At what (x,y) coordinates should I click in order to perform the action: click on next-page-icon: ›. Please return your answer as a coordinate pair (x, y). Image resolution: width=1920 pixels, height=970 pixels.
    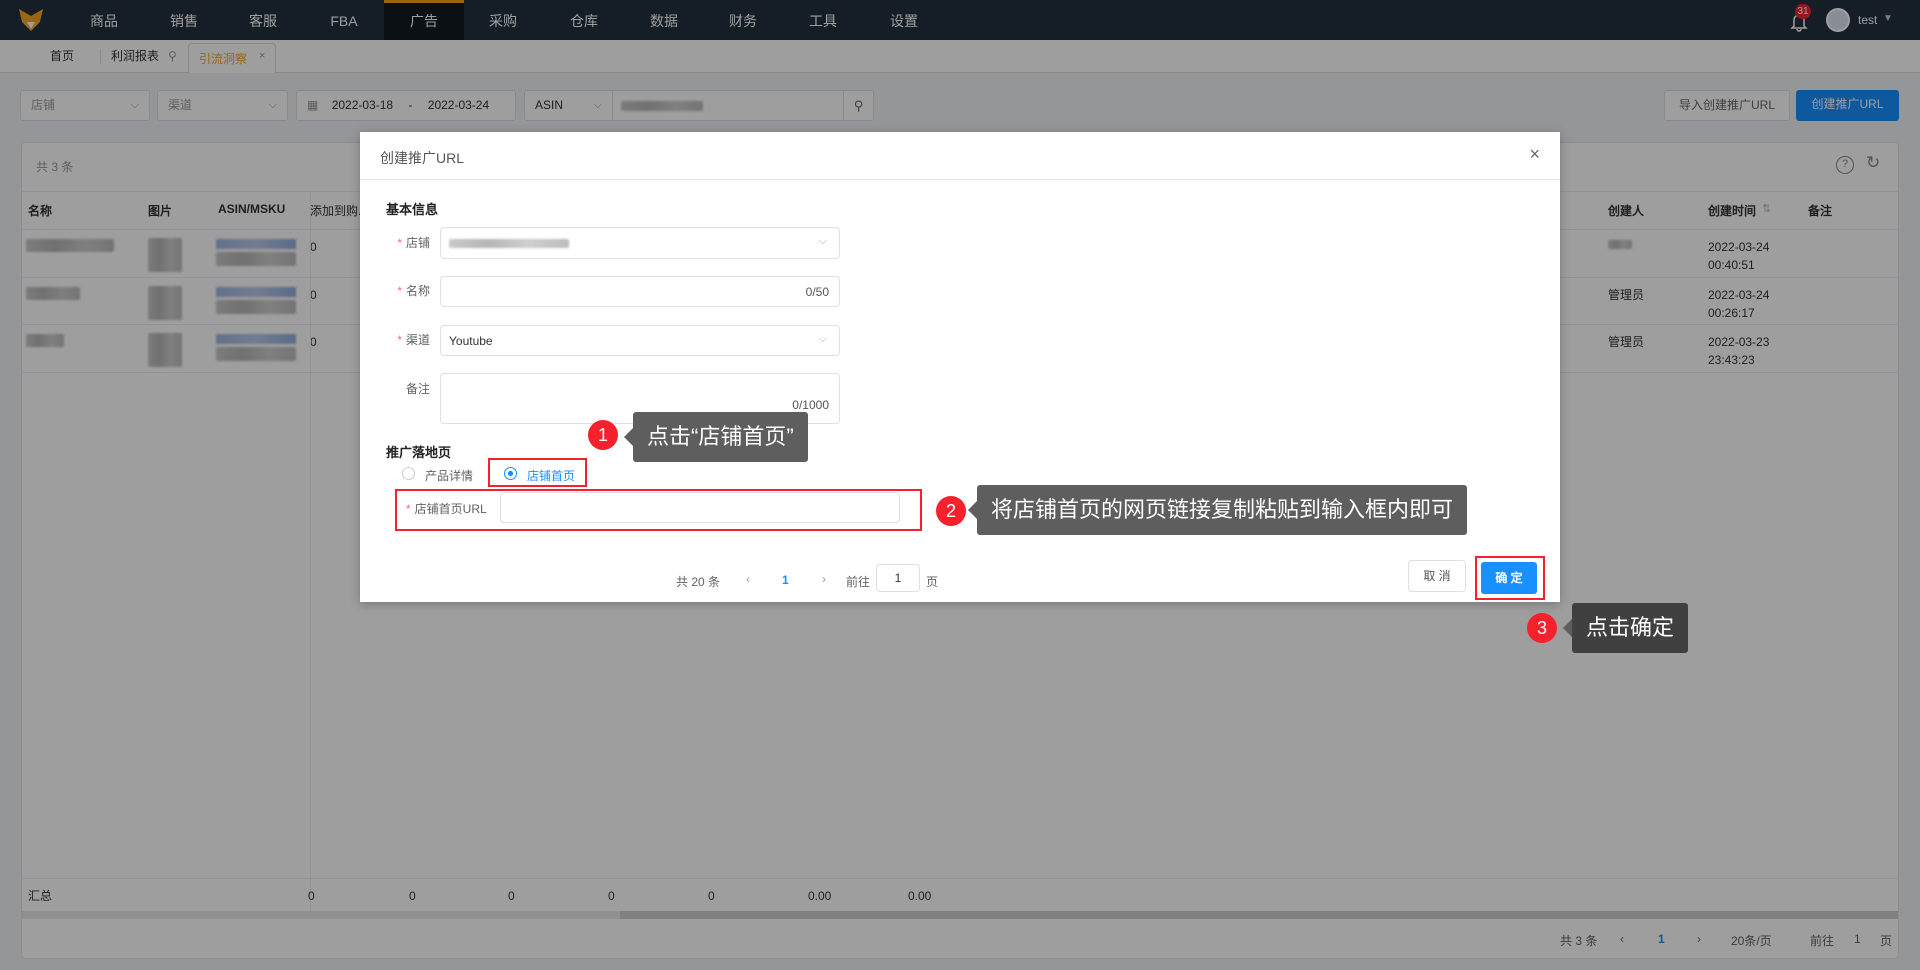
    Looking at the image, I should click on (824, 579).